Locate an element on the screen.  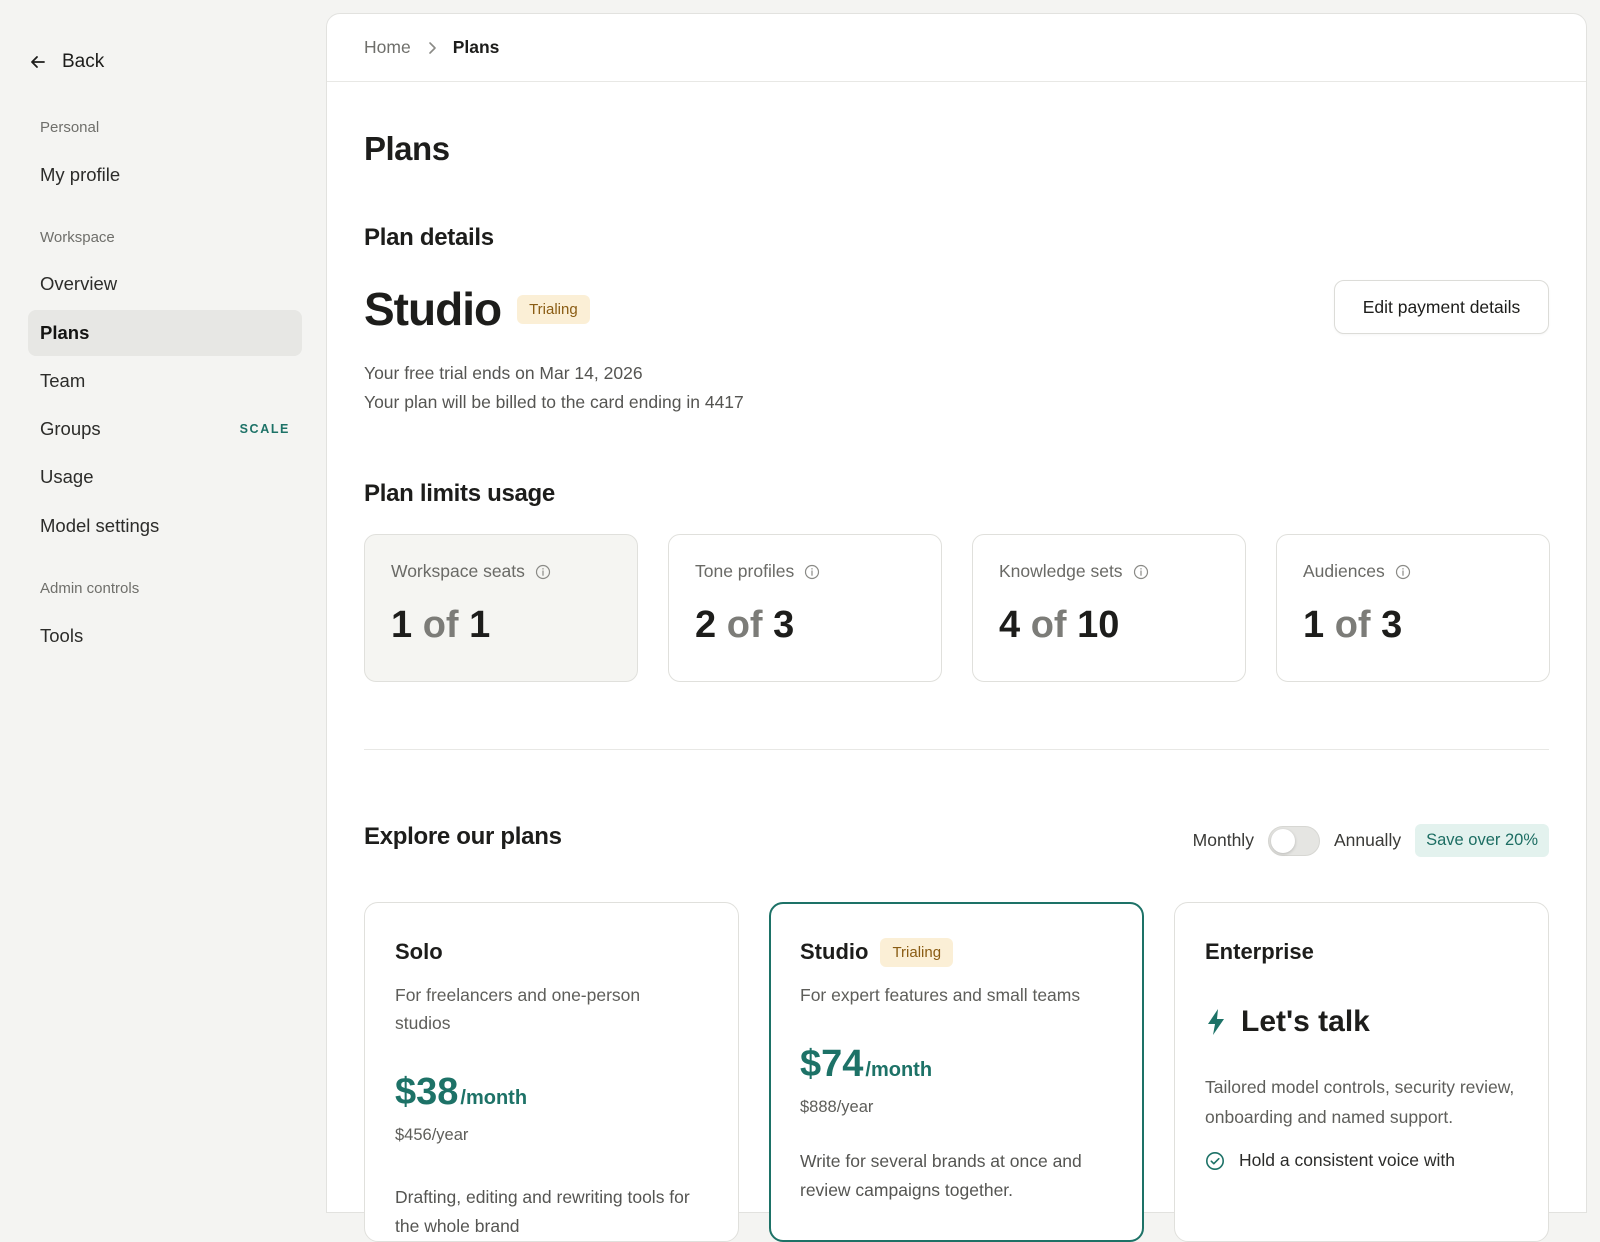
limit-used: 2 is located at coordinates (706, 625).